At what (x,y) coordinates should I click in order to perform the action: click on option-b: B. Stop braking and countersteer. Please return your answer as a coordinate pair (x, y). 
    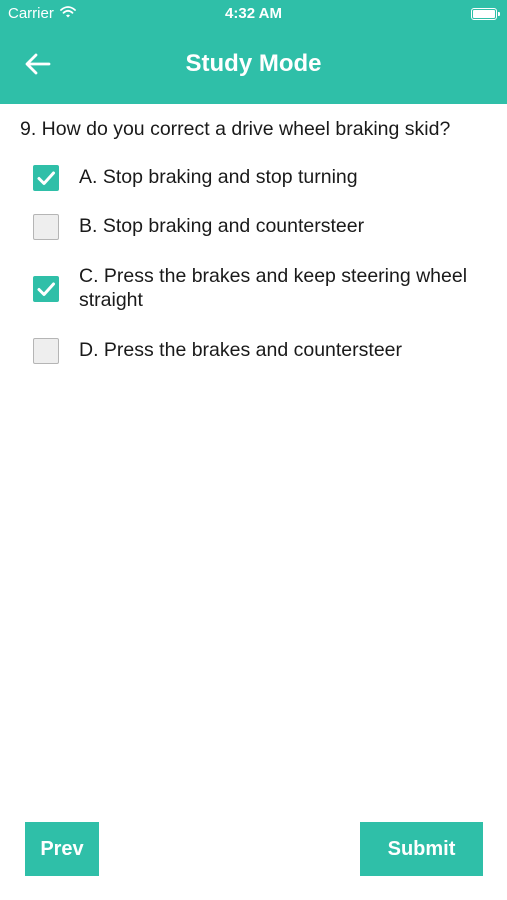
    Looking at the image, I should click on (251, 227).